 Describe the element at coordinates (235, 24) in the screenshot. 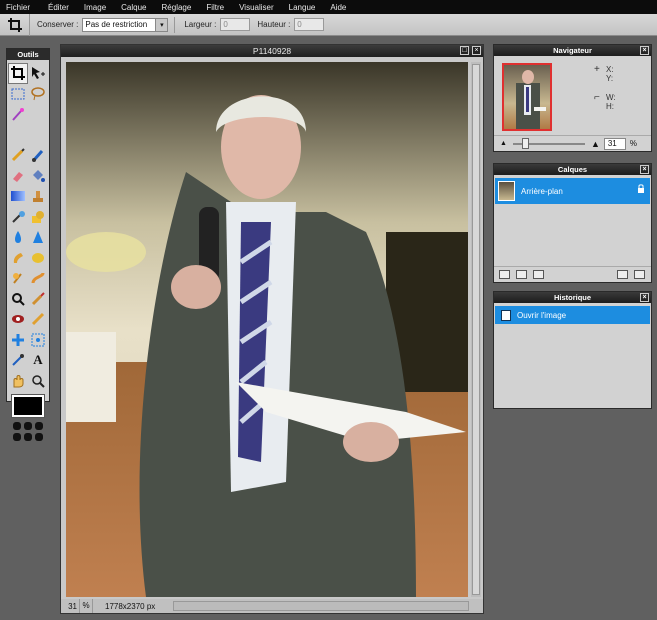

I see `largeur-input: 0` at that location.